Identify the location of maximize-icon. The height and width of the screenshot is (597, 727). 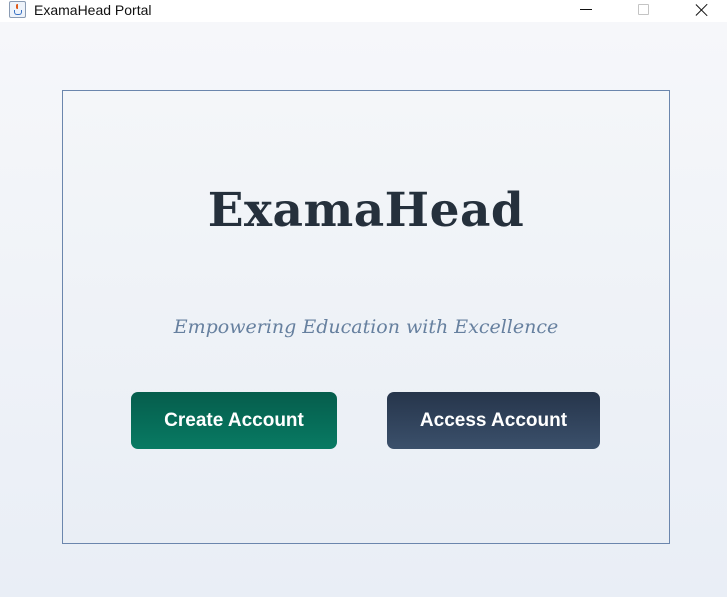
(643, 9).